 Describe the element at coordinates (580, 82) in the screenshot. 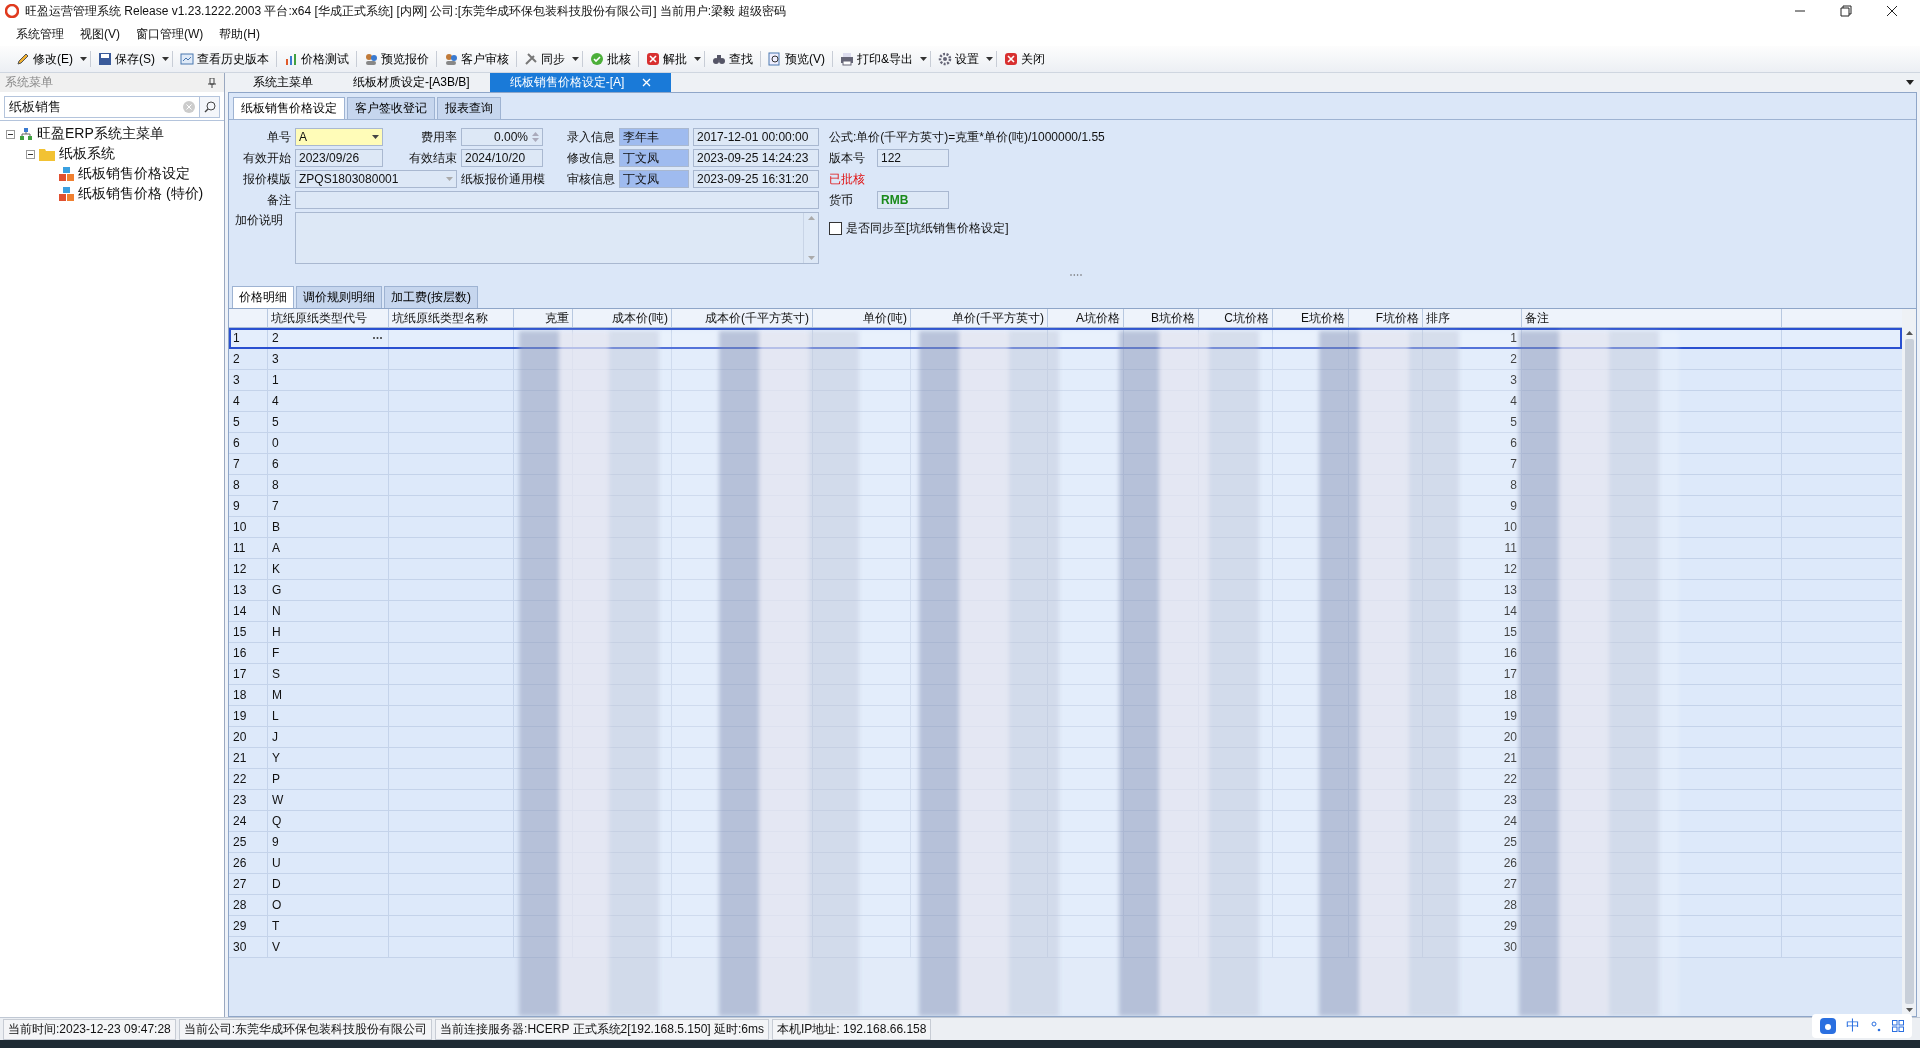

I see `document-tab: 纸板销售价格设定-[A]` at that location.